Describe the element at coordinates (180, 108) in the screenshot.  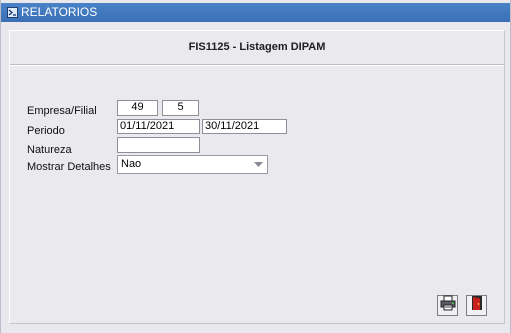
I see `filial-input: 5` at that location.